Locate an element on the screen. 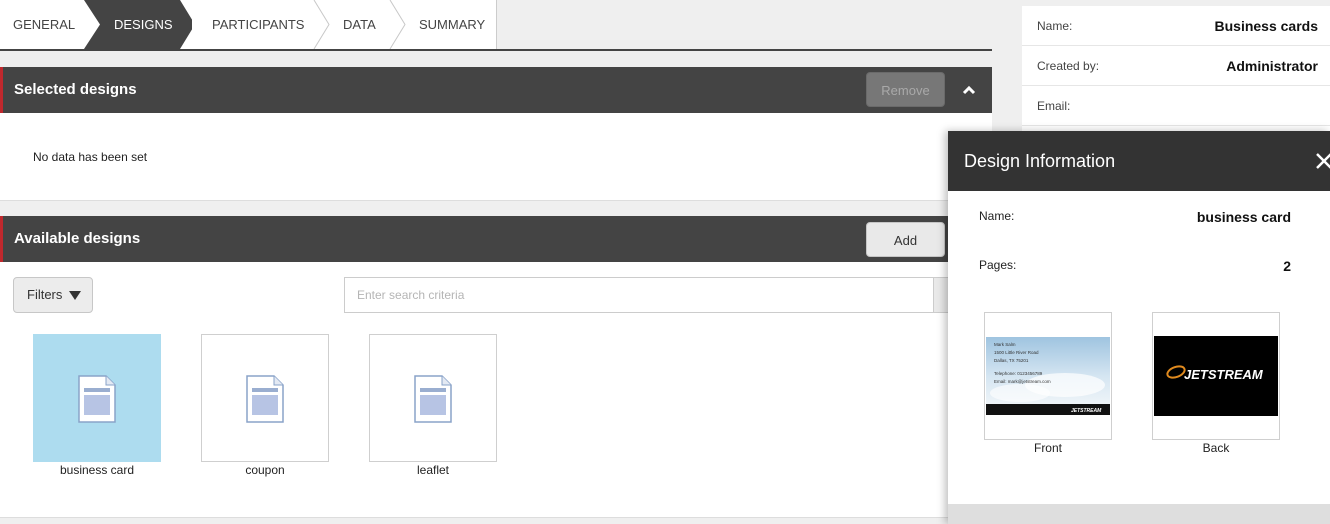  dialog-footer is located at coordinates (1139, 514).